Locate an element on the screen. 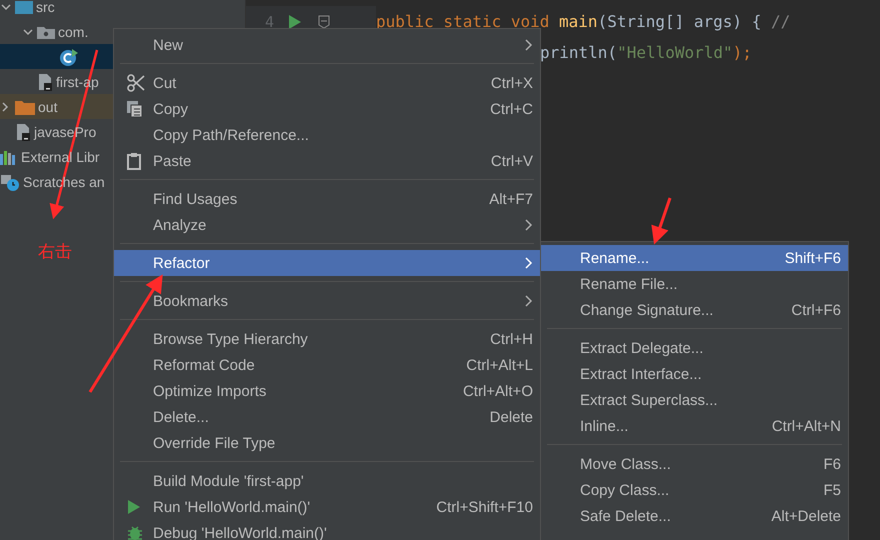 Image resolution: width=880 pixels, height=540 pixels. code-line: println("HelloWorld"); is located at coordinates (646, 52).